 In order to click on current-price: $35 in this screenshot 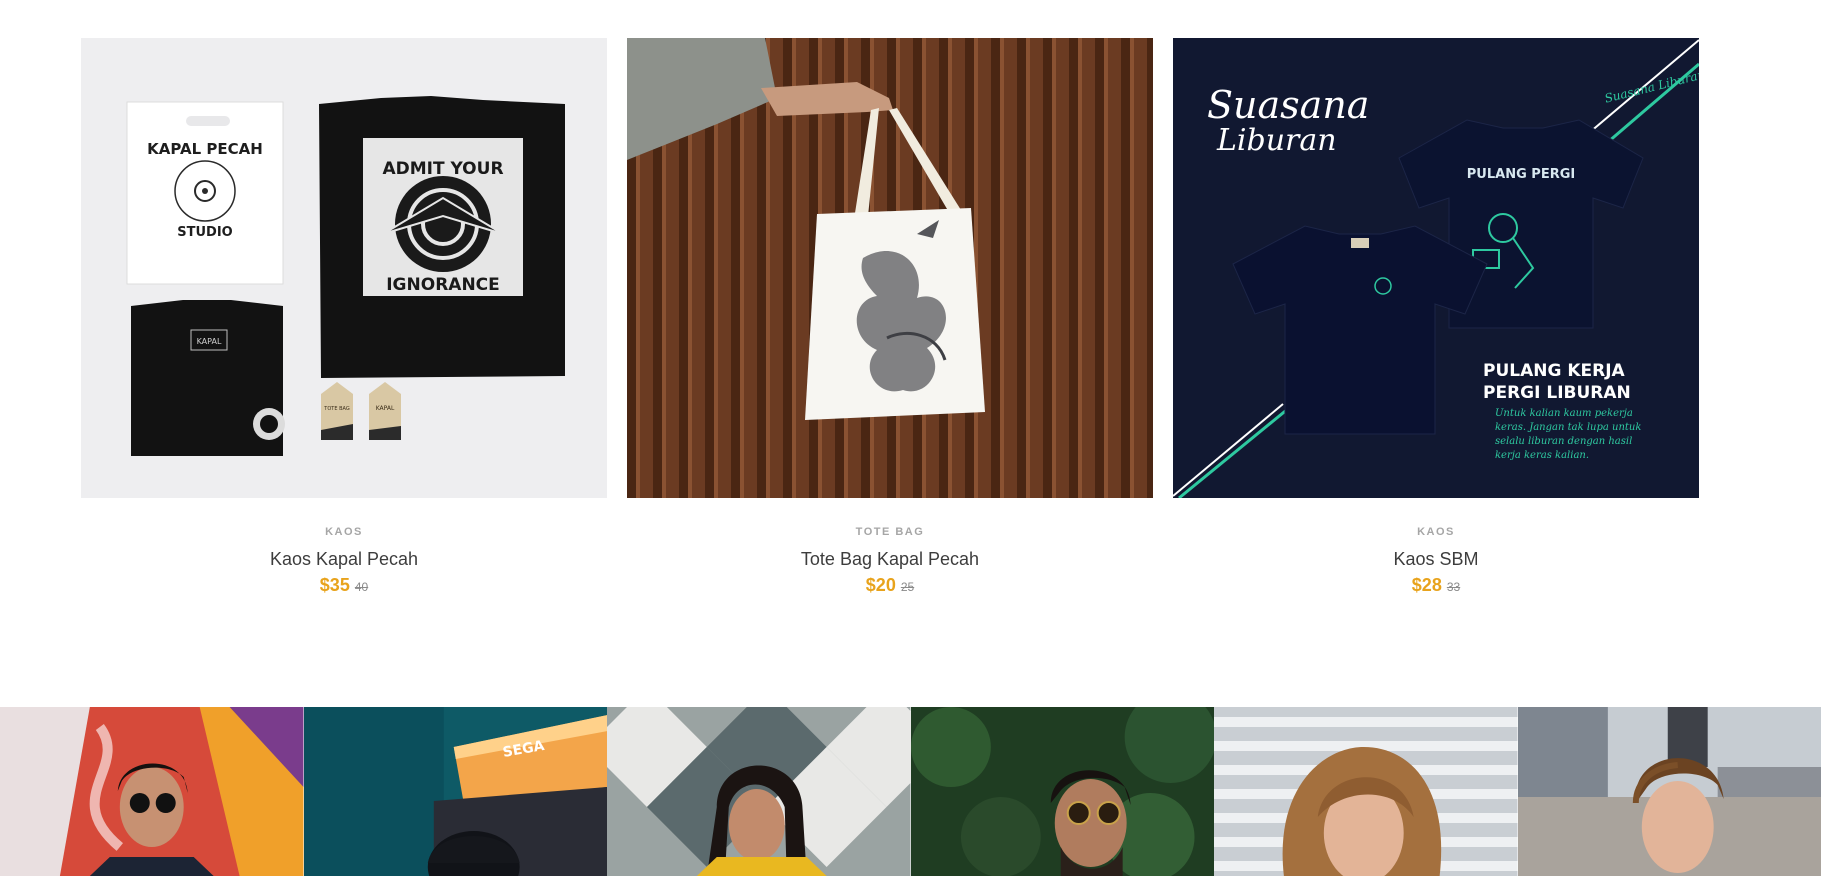, I will do `click(334, 585)`.